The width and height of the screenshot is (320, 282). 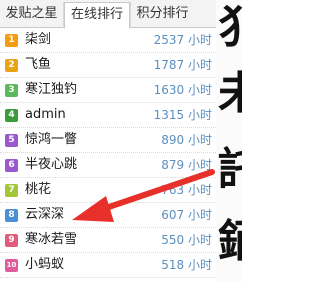 What do you see at coordinates (229, 141) in the screenshot?
I see `calligraphy-strip: 犭 未 託 銆` at bounding box center [229, 141].